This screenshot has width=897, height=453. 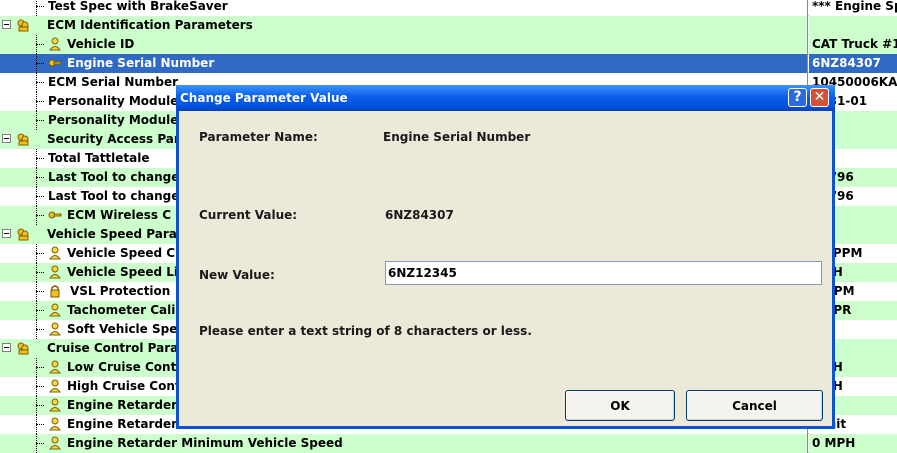 What do you see at coordinates (120, 291) in the screenshot?
I see `tree-row-label: VSL Protection` at bounding box center [120, 291].